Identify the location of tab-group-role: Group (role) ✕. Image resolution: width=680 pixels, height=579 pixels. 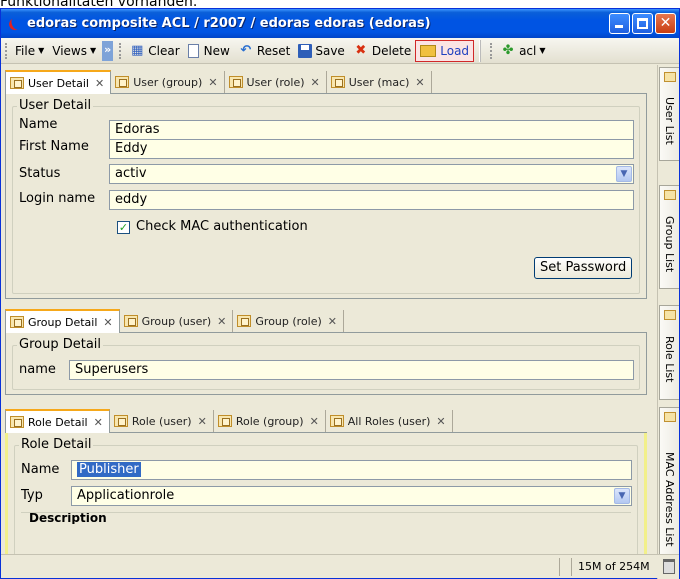
(289, 321).